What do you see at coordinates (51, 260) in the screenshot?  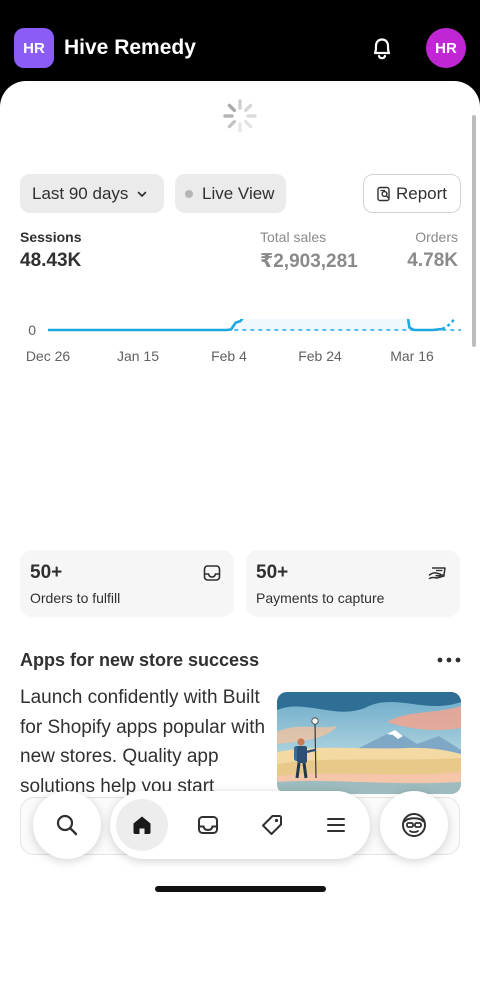 I see `metric-value: 48.43K` at bounding box center [51, 260].